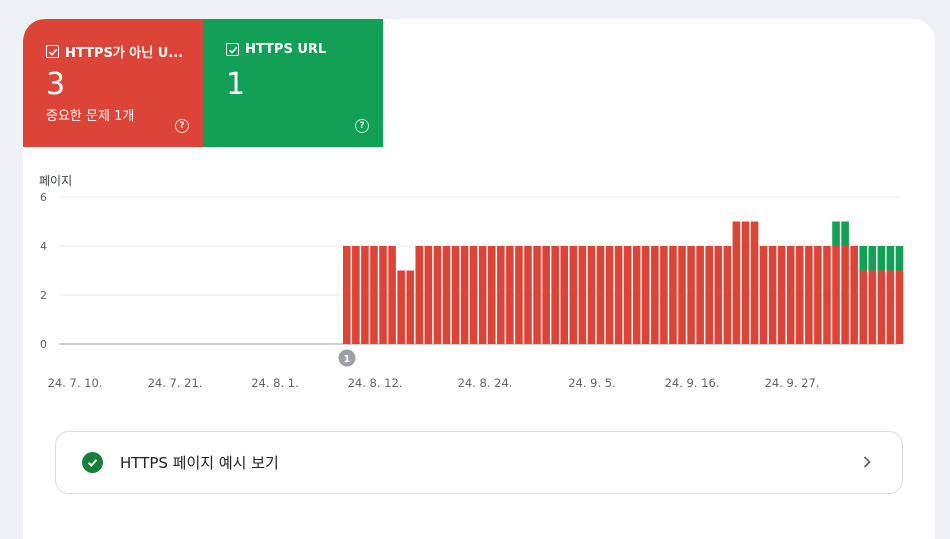 The width and height of the screenshot is (950, 539). Describe the element at coordinates (692, 383) in the screenshot. I see `x-tick-label: 24. 9. 16.` at that location.